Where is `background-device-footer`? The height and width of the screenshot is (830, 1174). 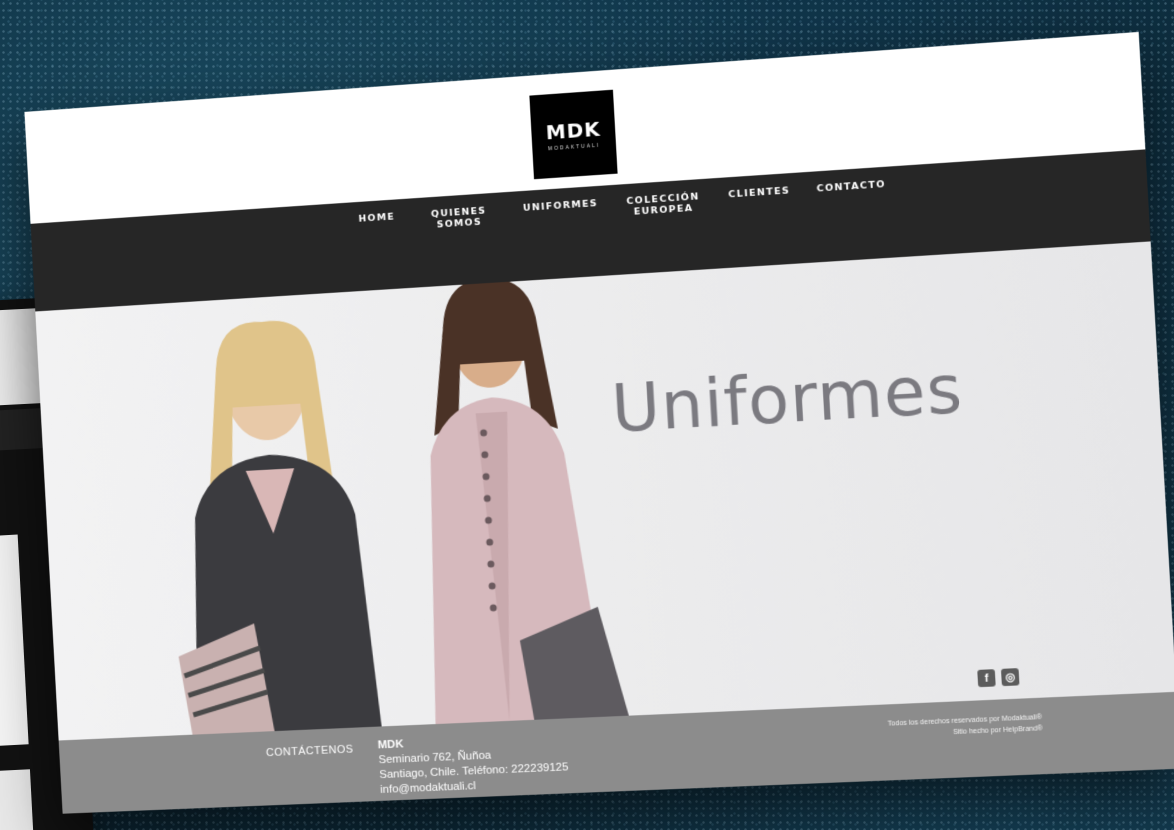
background-device-footer is located at coordinates (17, 799).